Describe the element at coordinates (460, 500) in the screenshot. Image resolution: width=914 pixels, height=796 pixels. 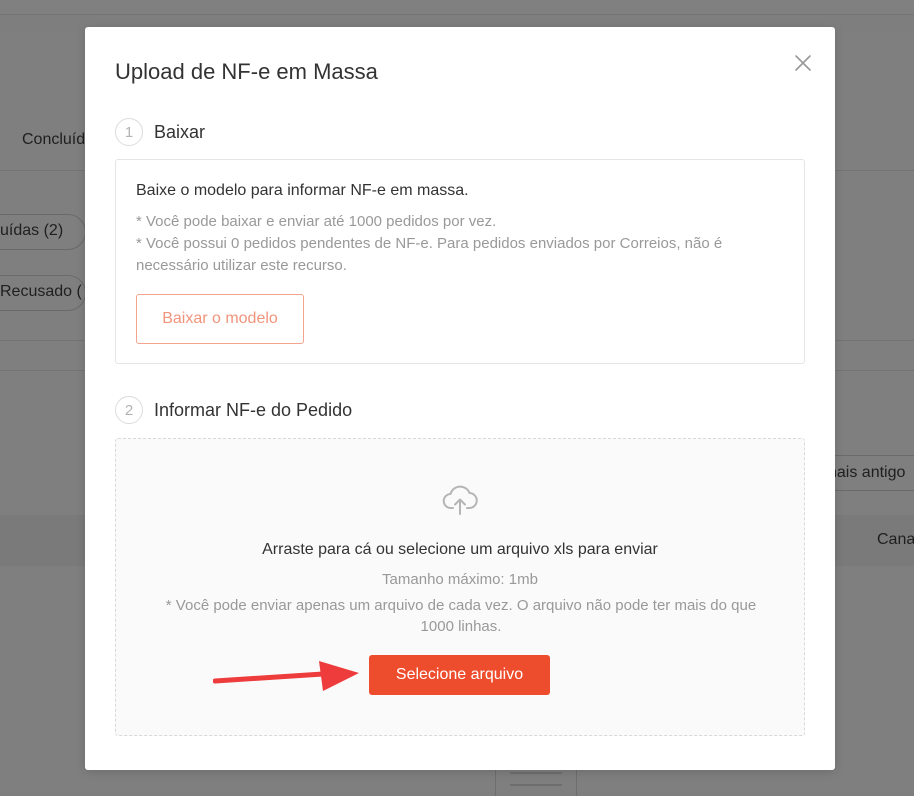
I see `cloud-upload-icon` at that location.